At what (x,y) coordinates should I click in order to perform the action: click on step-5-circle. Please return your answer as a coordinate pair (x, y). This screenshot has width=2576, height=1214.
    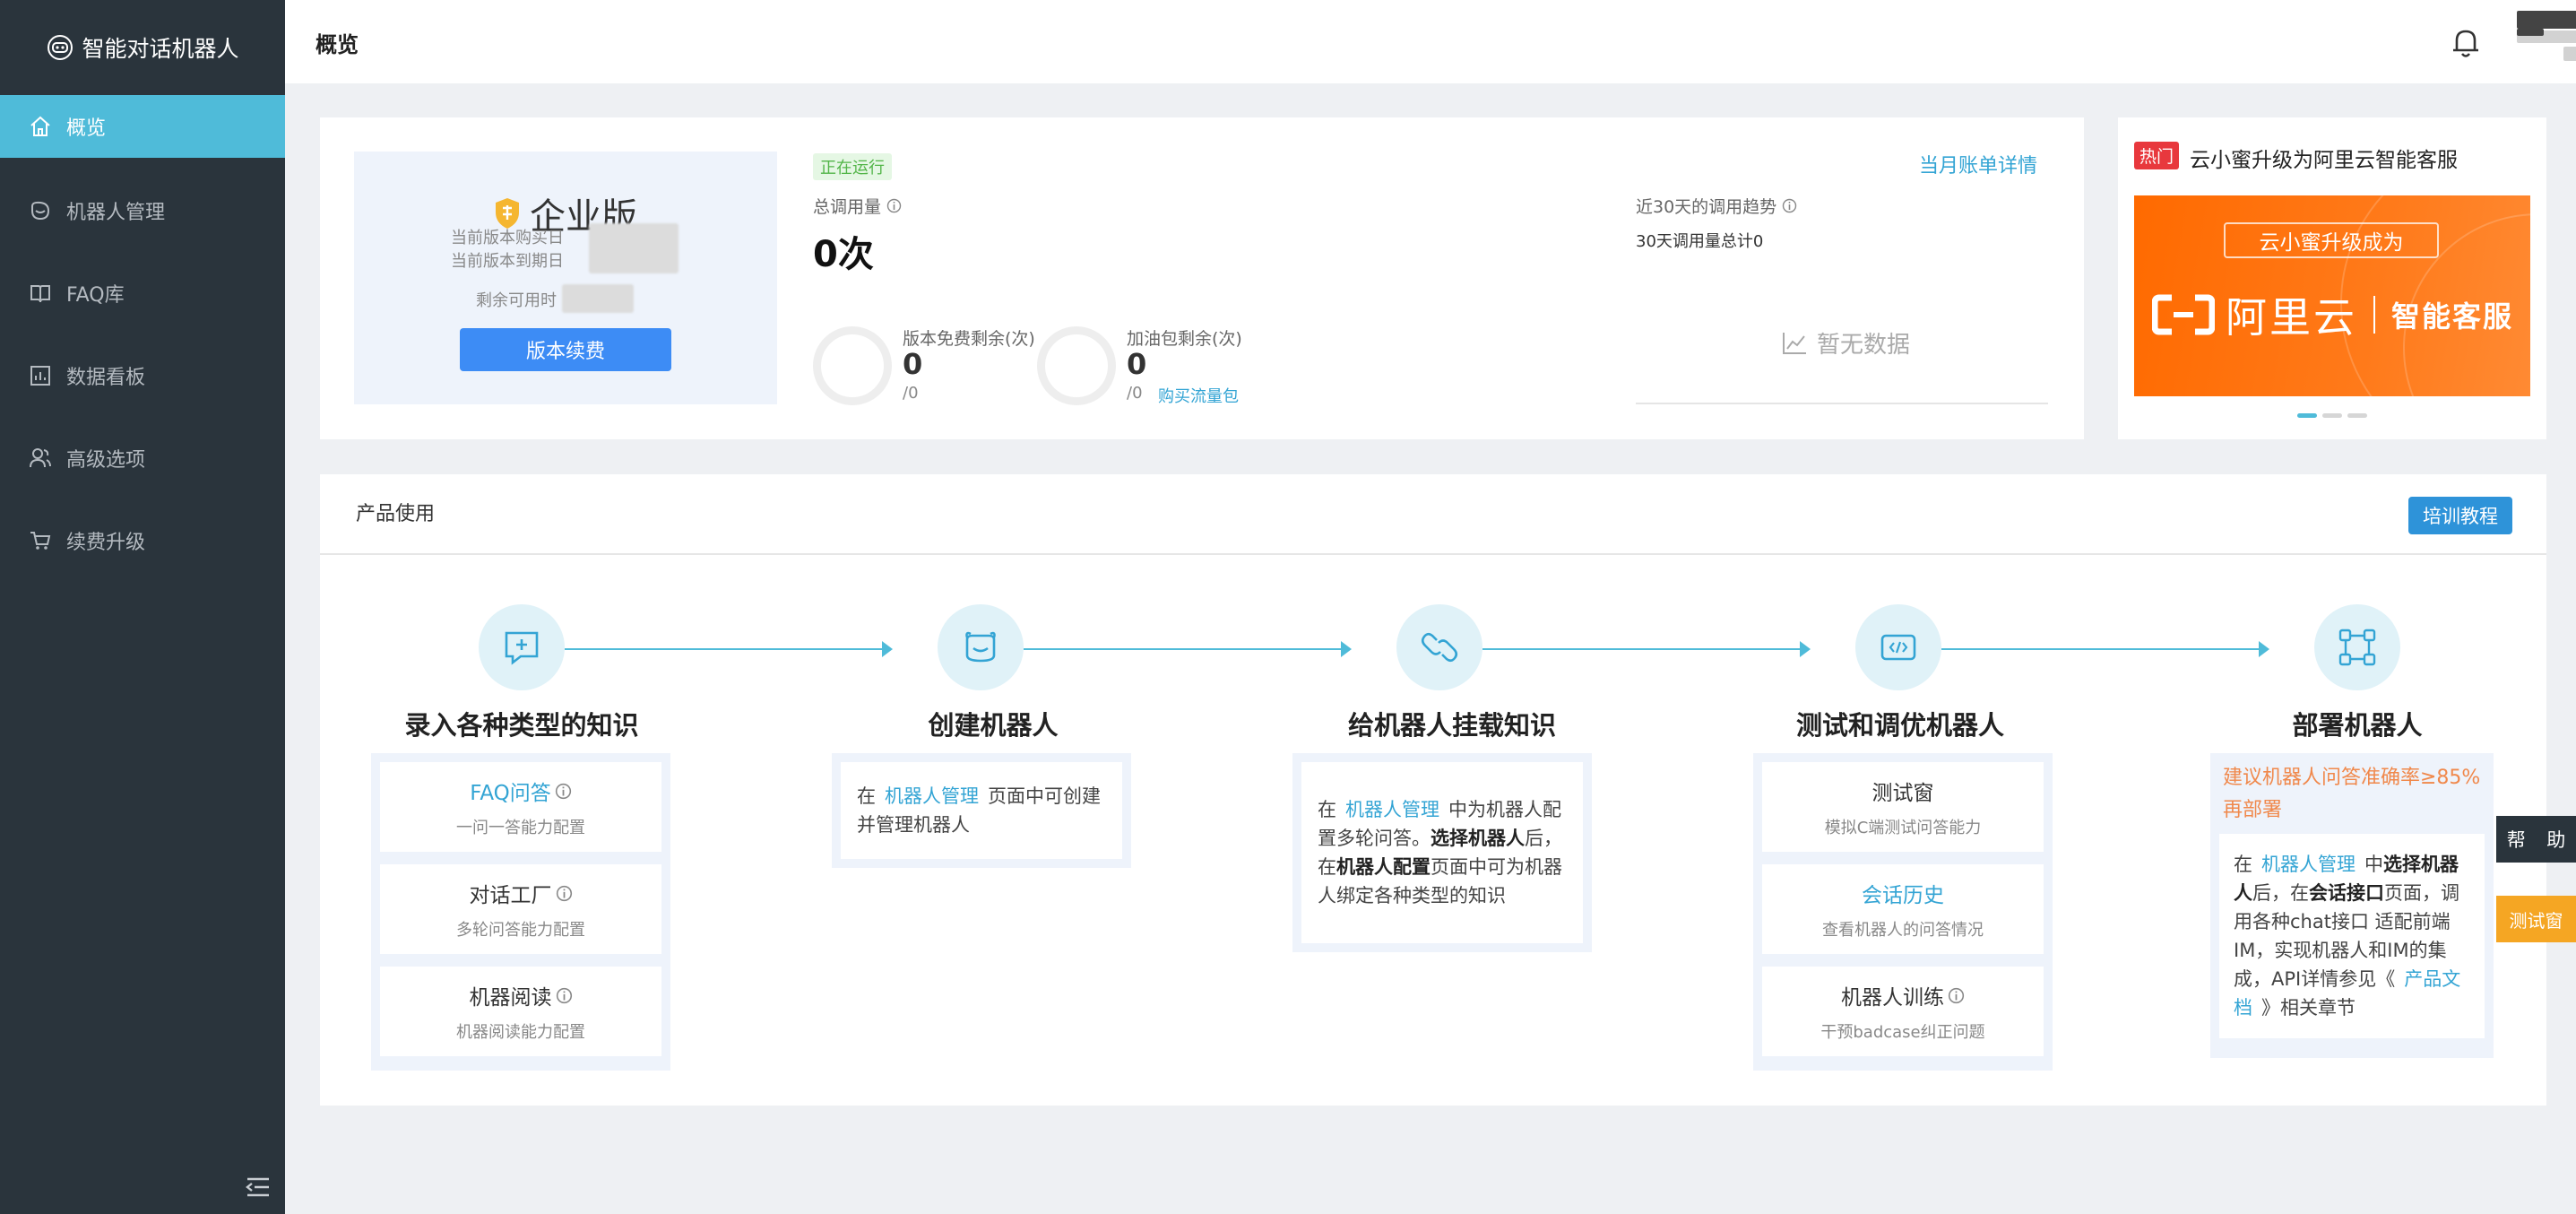
    Looking at the image, I should click on (2357, 647).